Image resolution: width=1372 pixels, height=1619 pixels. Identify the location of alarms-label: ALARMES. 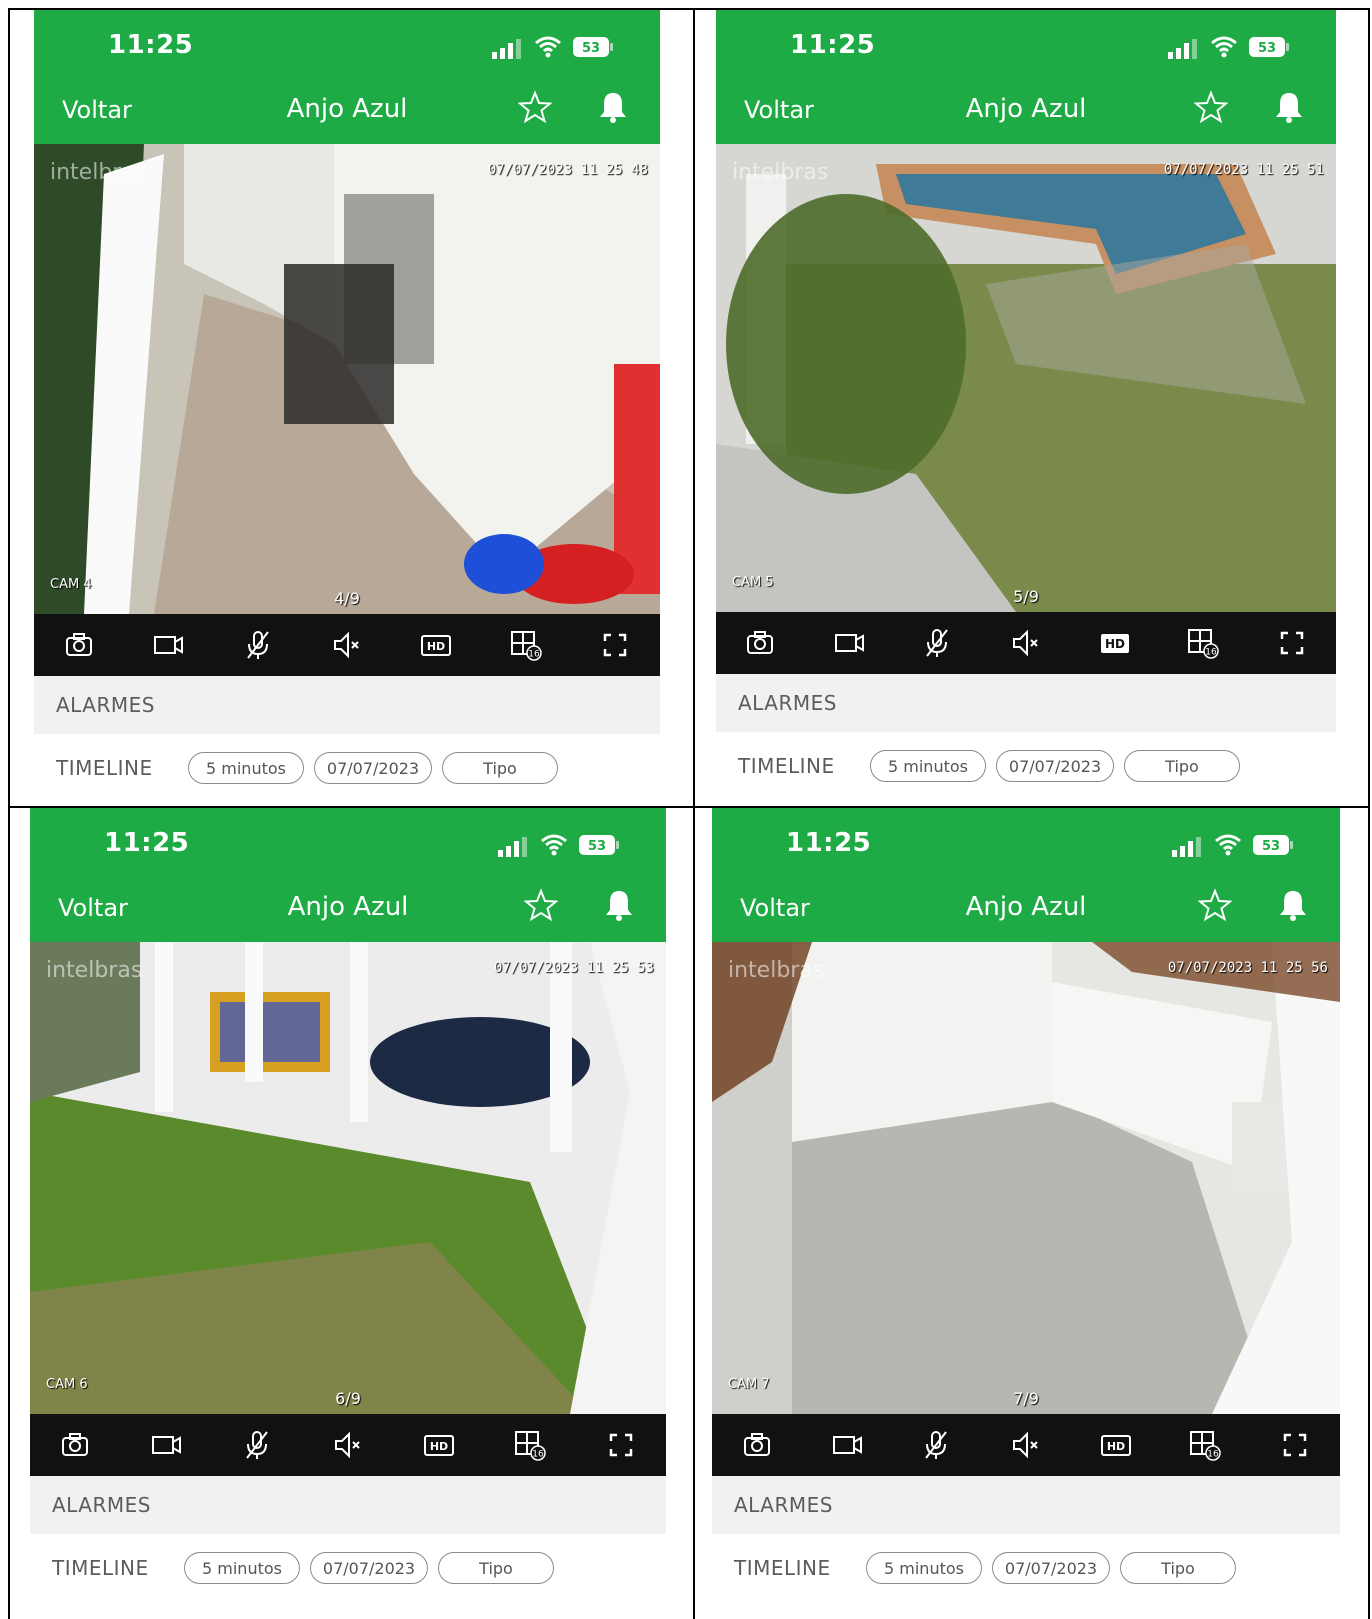
(787, 703).